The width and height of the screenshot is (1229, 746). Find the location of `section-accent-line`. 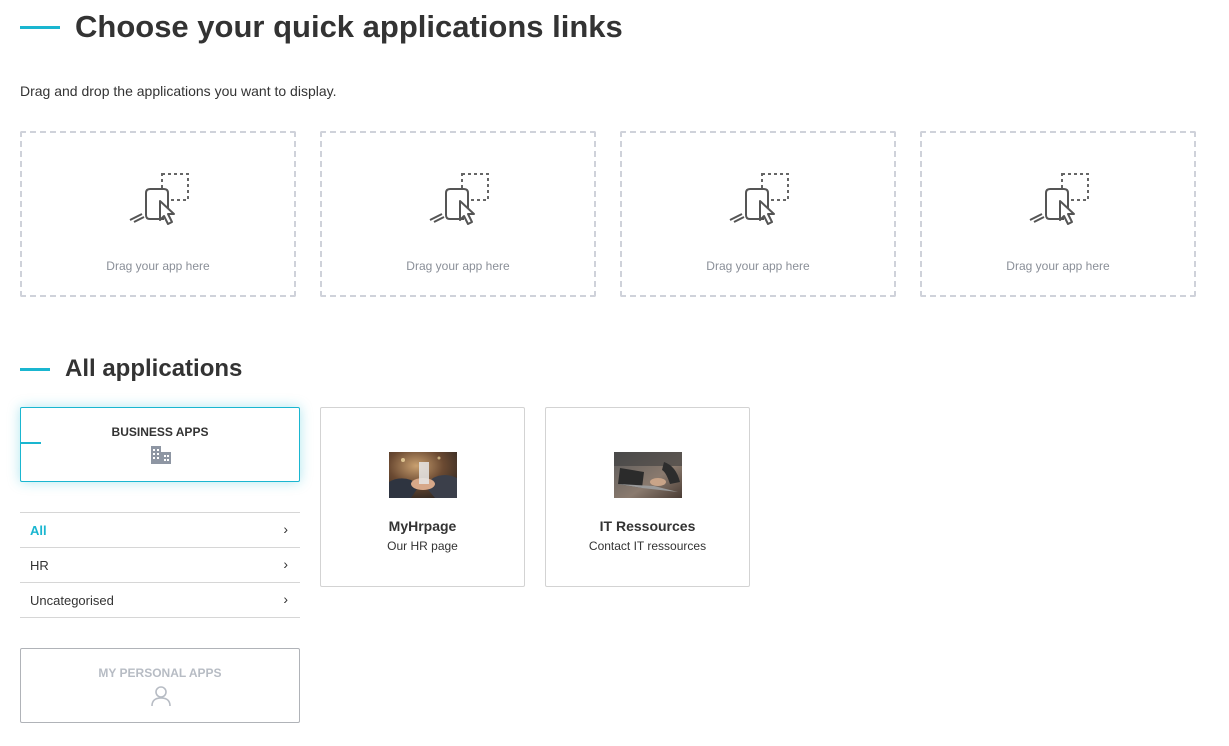

section-accent-line is located at coordinates (35, 369).